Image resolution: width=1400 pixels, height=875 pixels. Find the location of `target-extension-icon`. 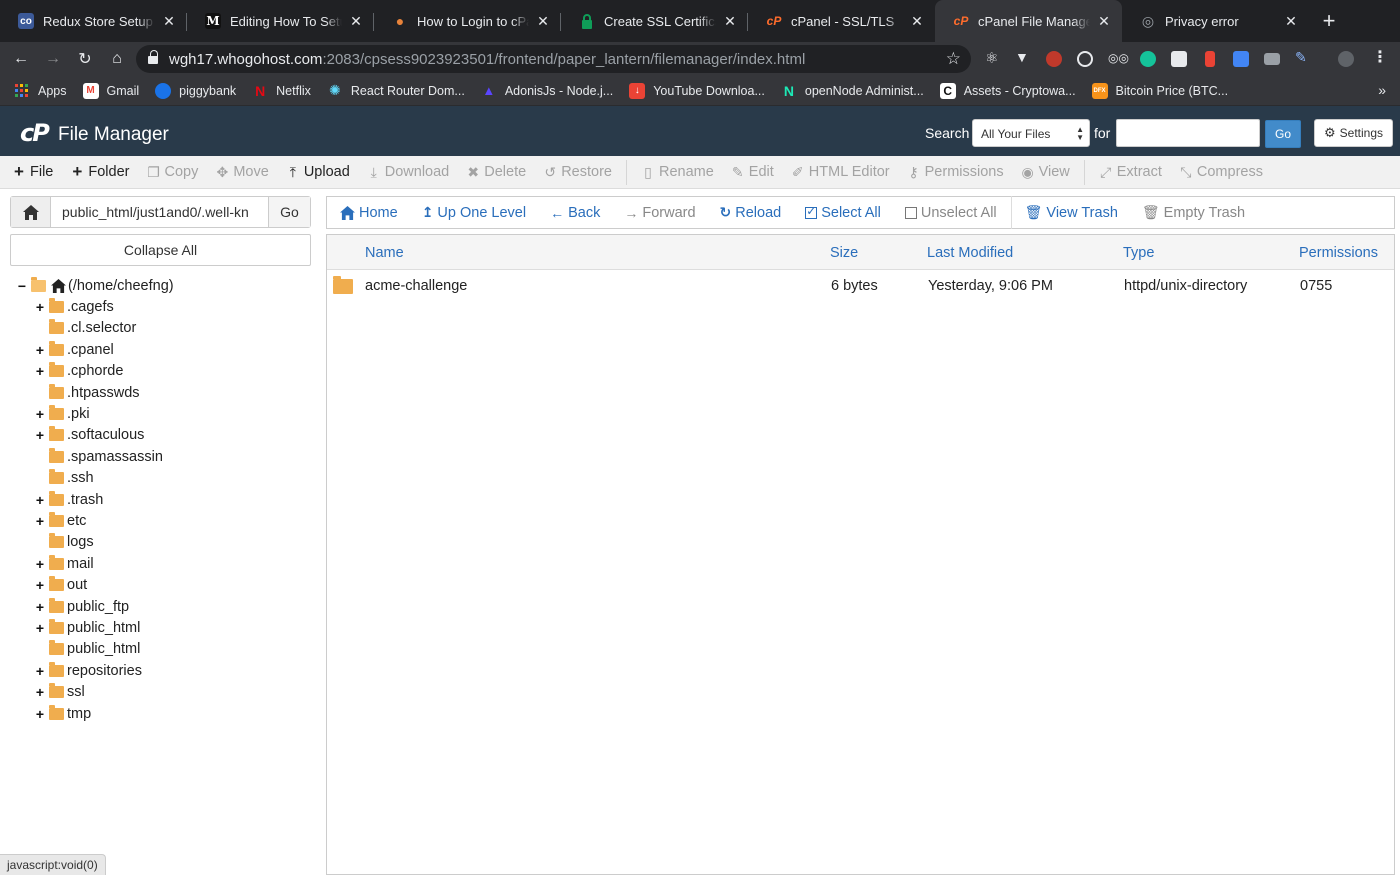

target-extension-icon is located at coordinates (1085, 59).